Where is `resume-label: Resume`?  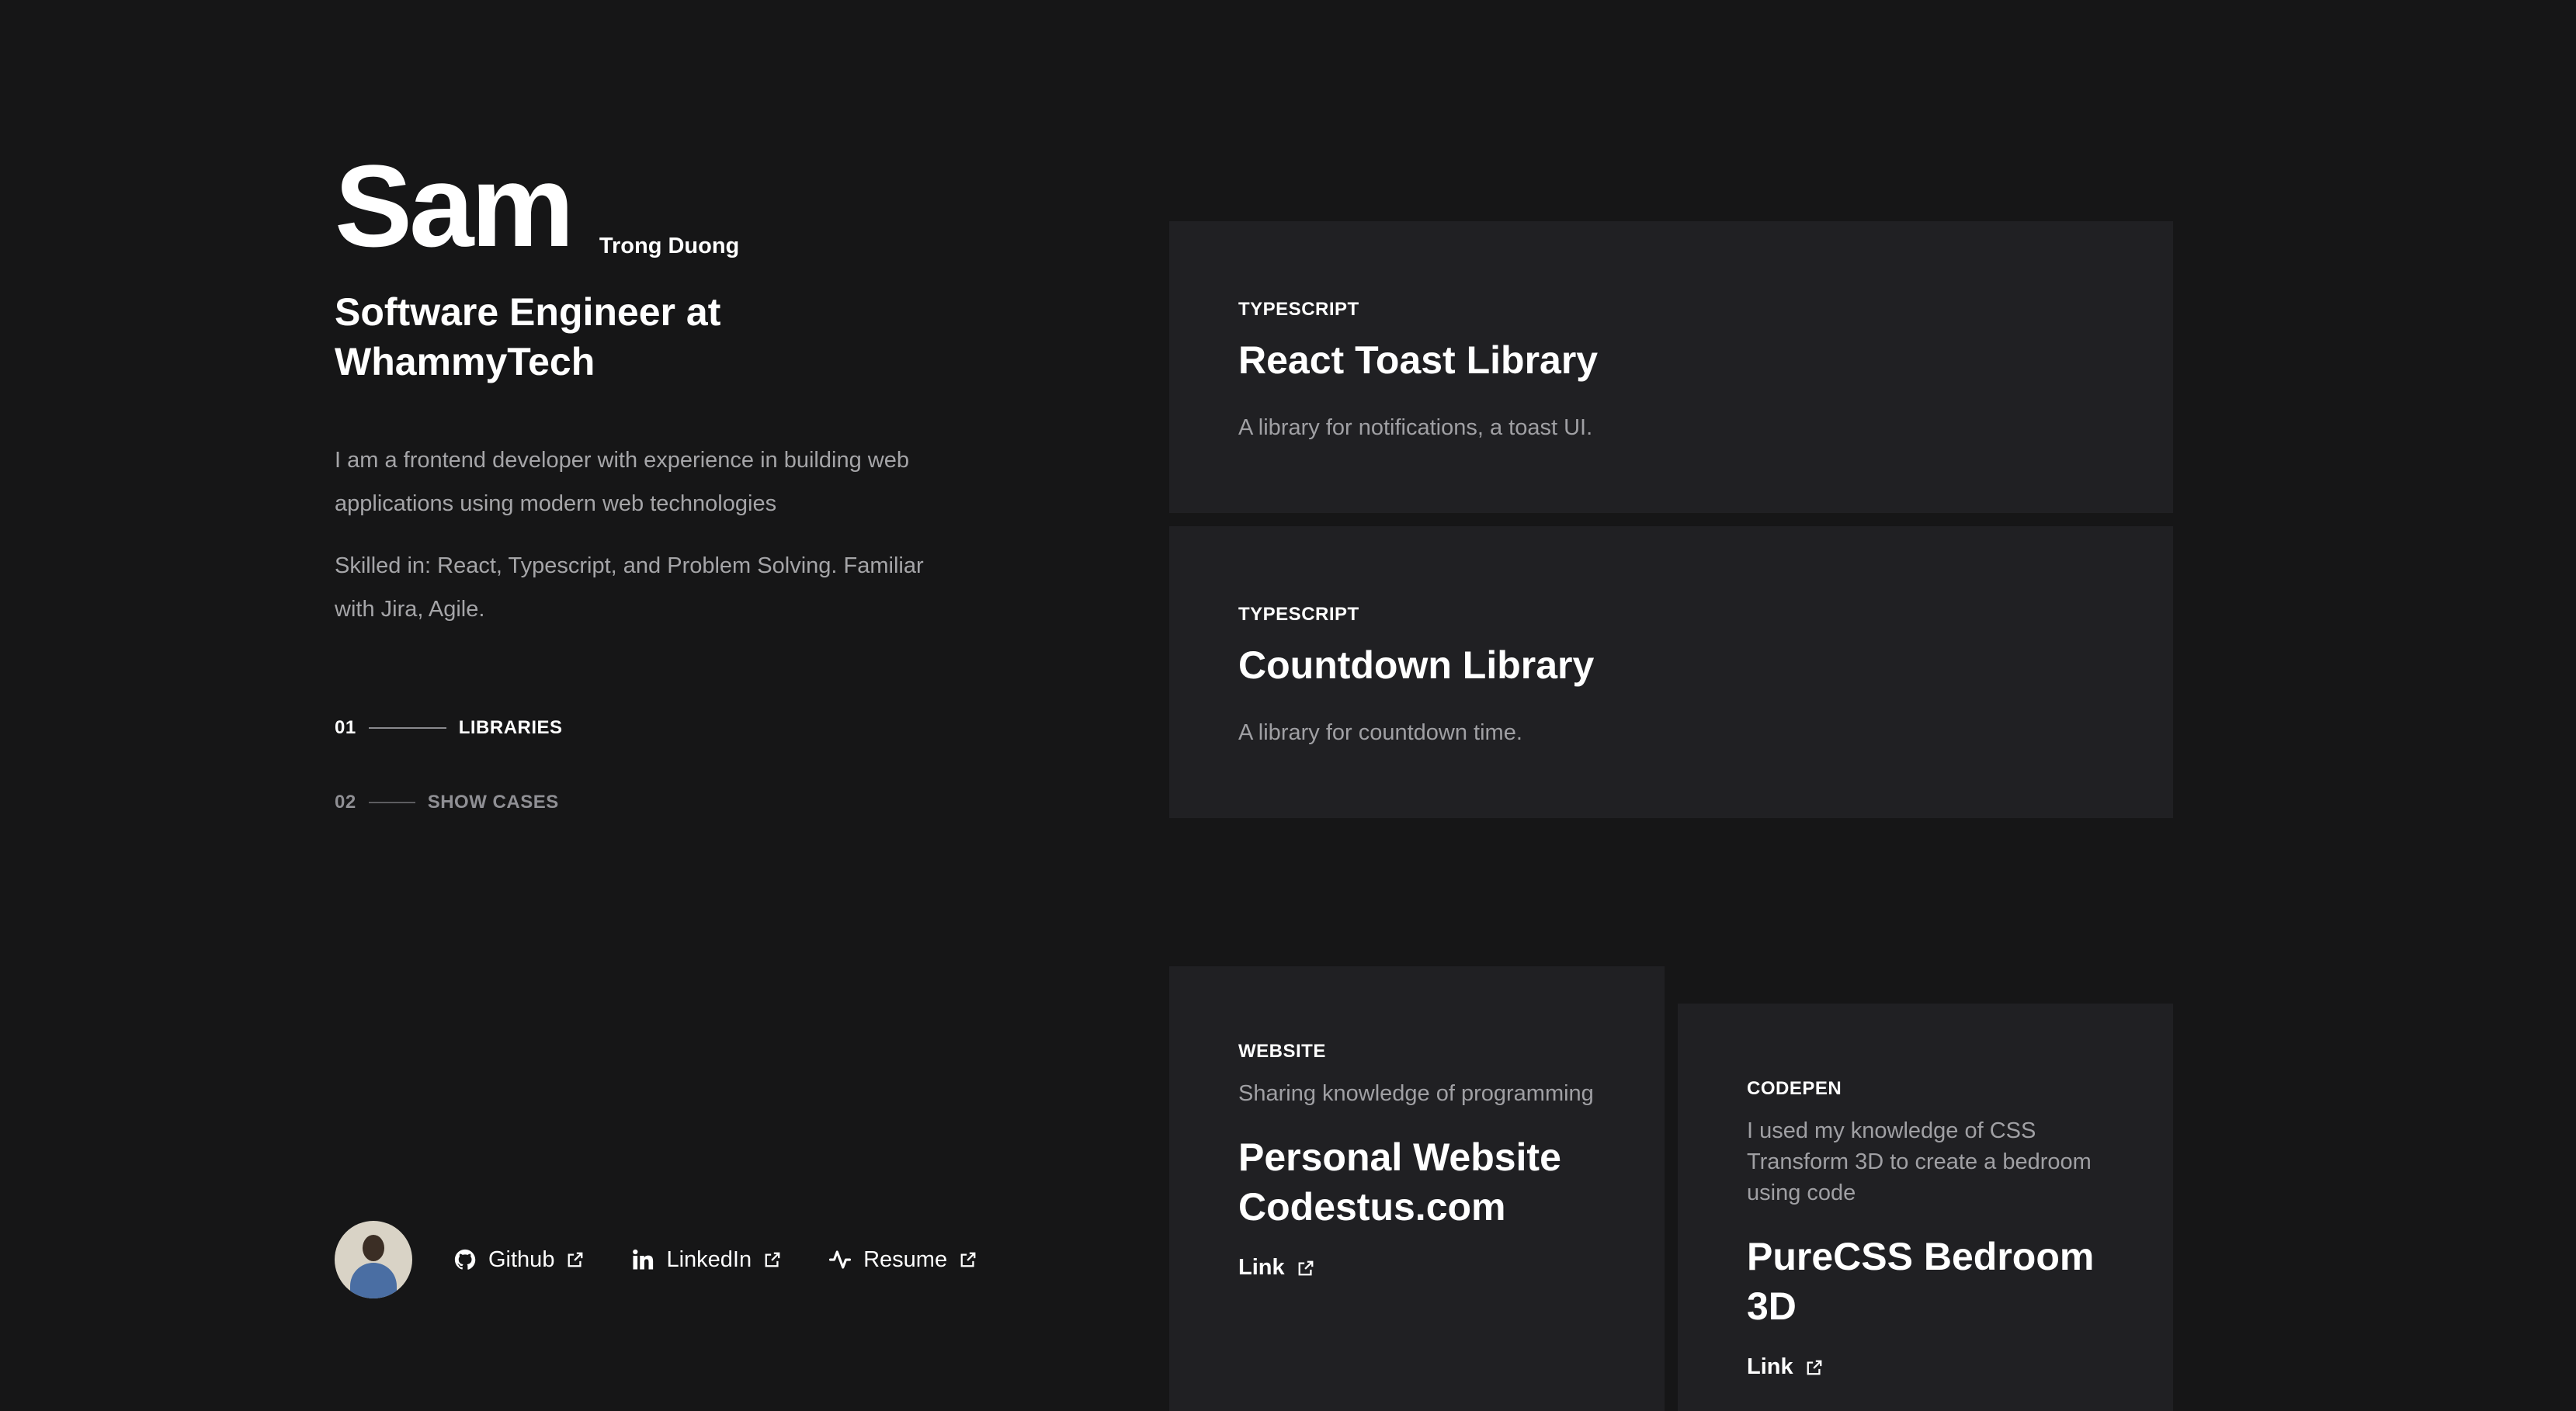 resume-label: Resume is located at coordinates (905, 1259).